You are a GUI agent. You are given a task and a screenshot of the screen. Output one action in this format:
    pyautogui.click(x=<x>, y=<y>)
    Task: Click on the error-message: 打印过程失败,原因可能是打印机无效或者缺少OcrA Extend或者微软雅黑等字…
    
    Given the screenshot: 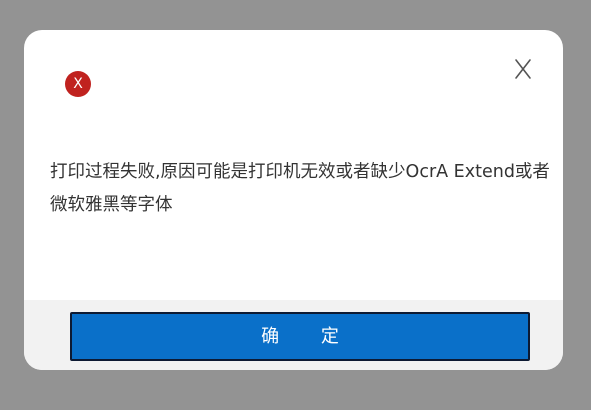 What is the action you would take?
    pyautogui.click(x=300, y=188)
    